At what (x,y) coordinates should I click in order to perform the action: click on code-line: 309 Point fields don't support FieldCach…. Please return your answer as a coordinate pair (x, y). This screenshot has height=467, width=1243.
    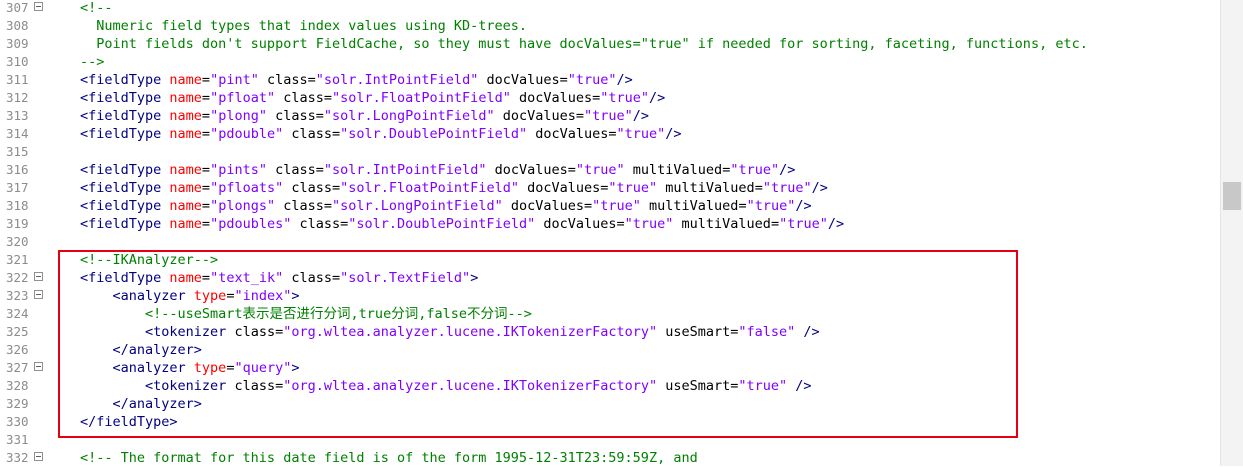
    Looking at the image, I should click on (610, 44).